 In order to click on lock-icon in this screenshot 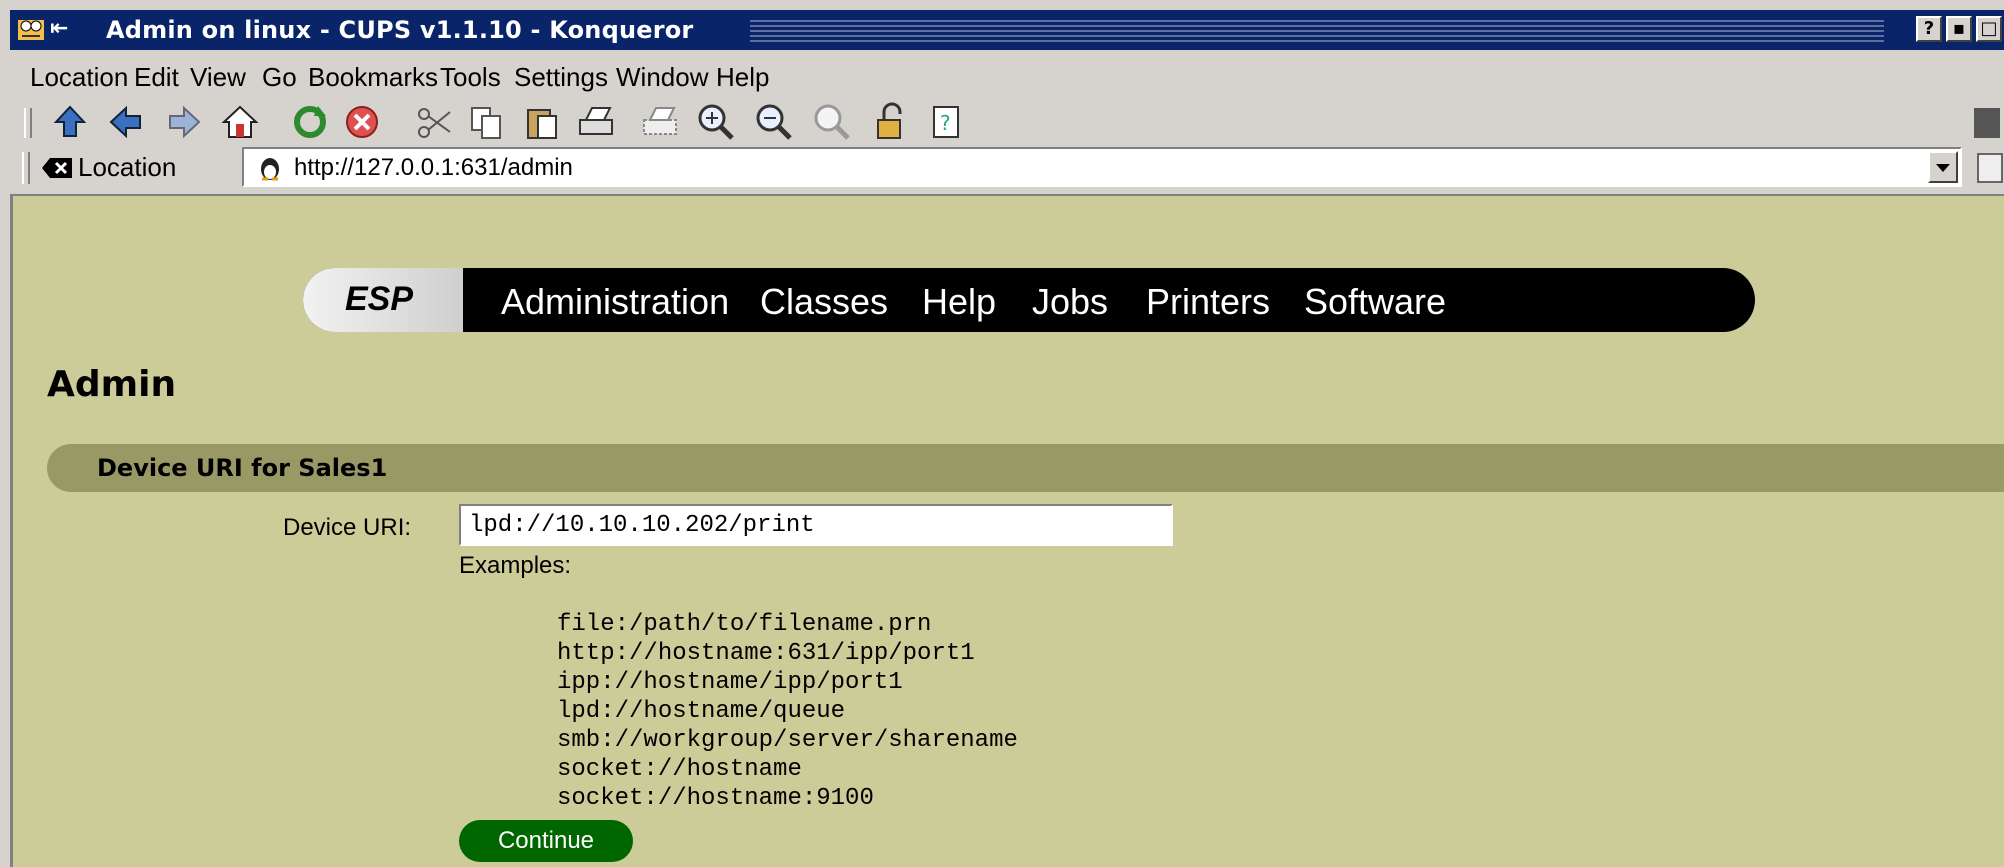, I will do `click(890, 122)`.